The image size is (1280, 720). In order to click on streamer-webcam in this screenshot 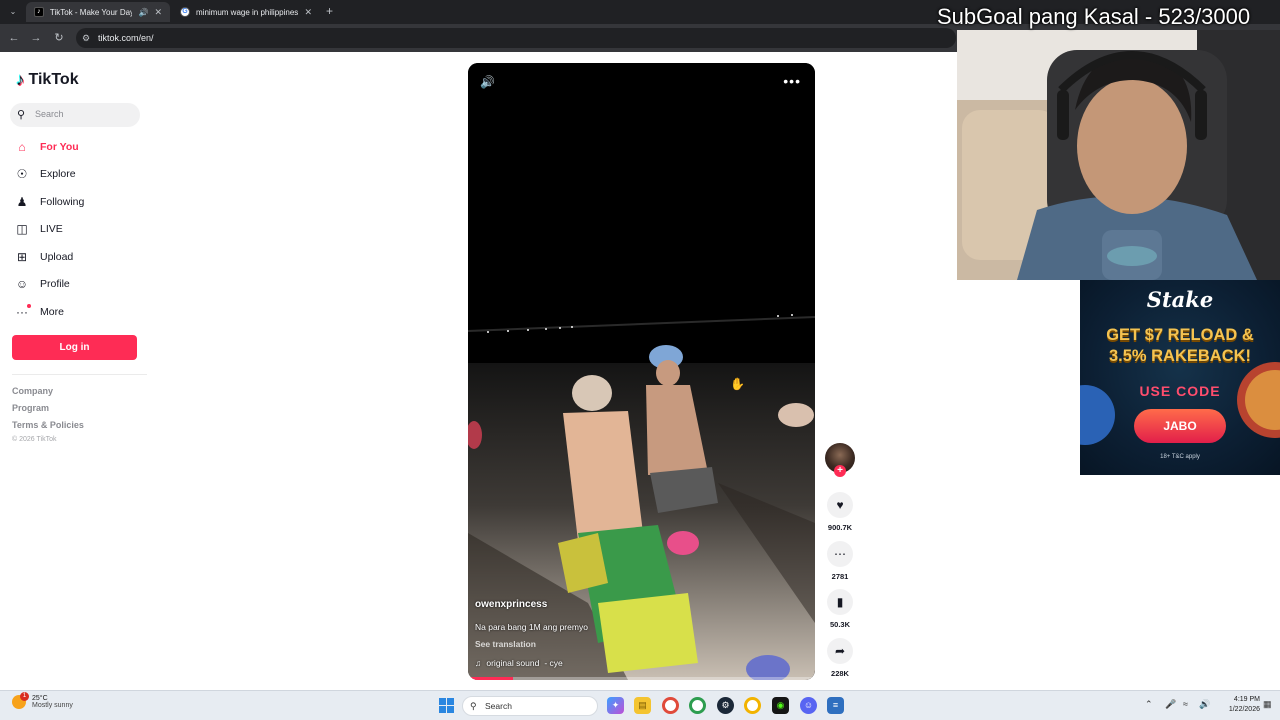, I will do `click(1118, 155)`.